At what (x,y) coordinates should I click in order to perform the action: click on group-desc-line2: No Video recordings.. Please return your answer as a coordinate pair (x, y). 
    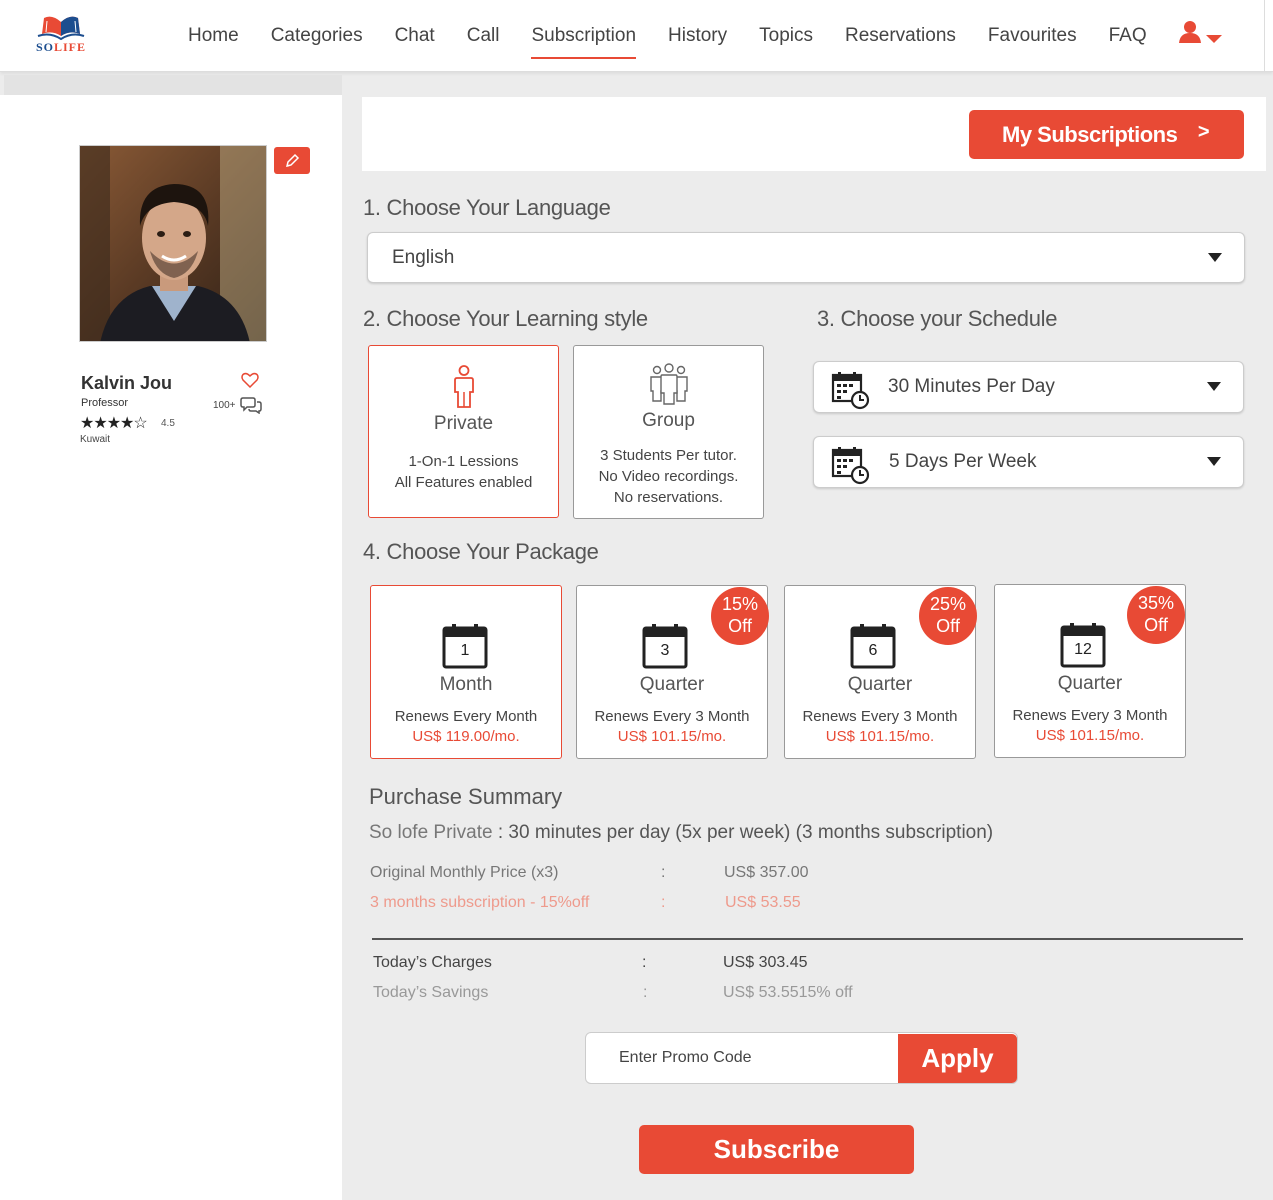
    Looking at the image, I should click on (668, 476).